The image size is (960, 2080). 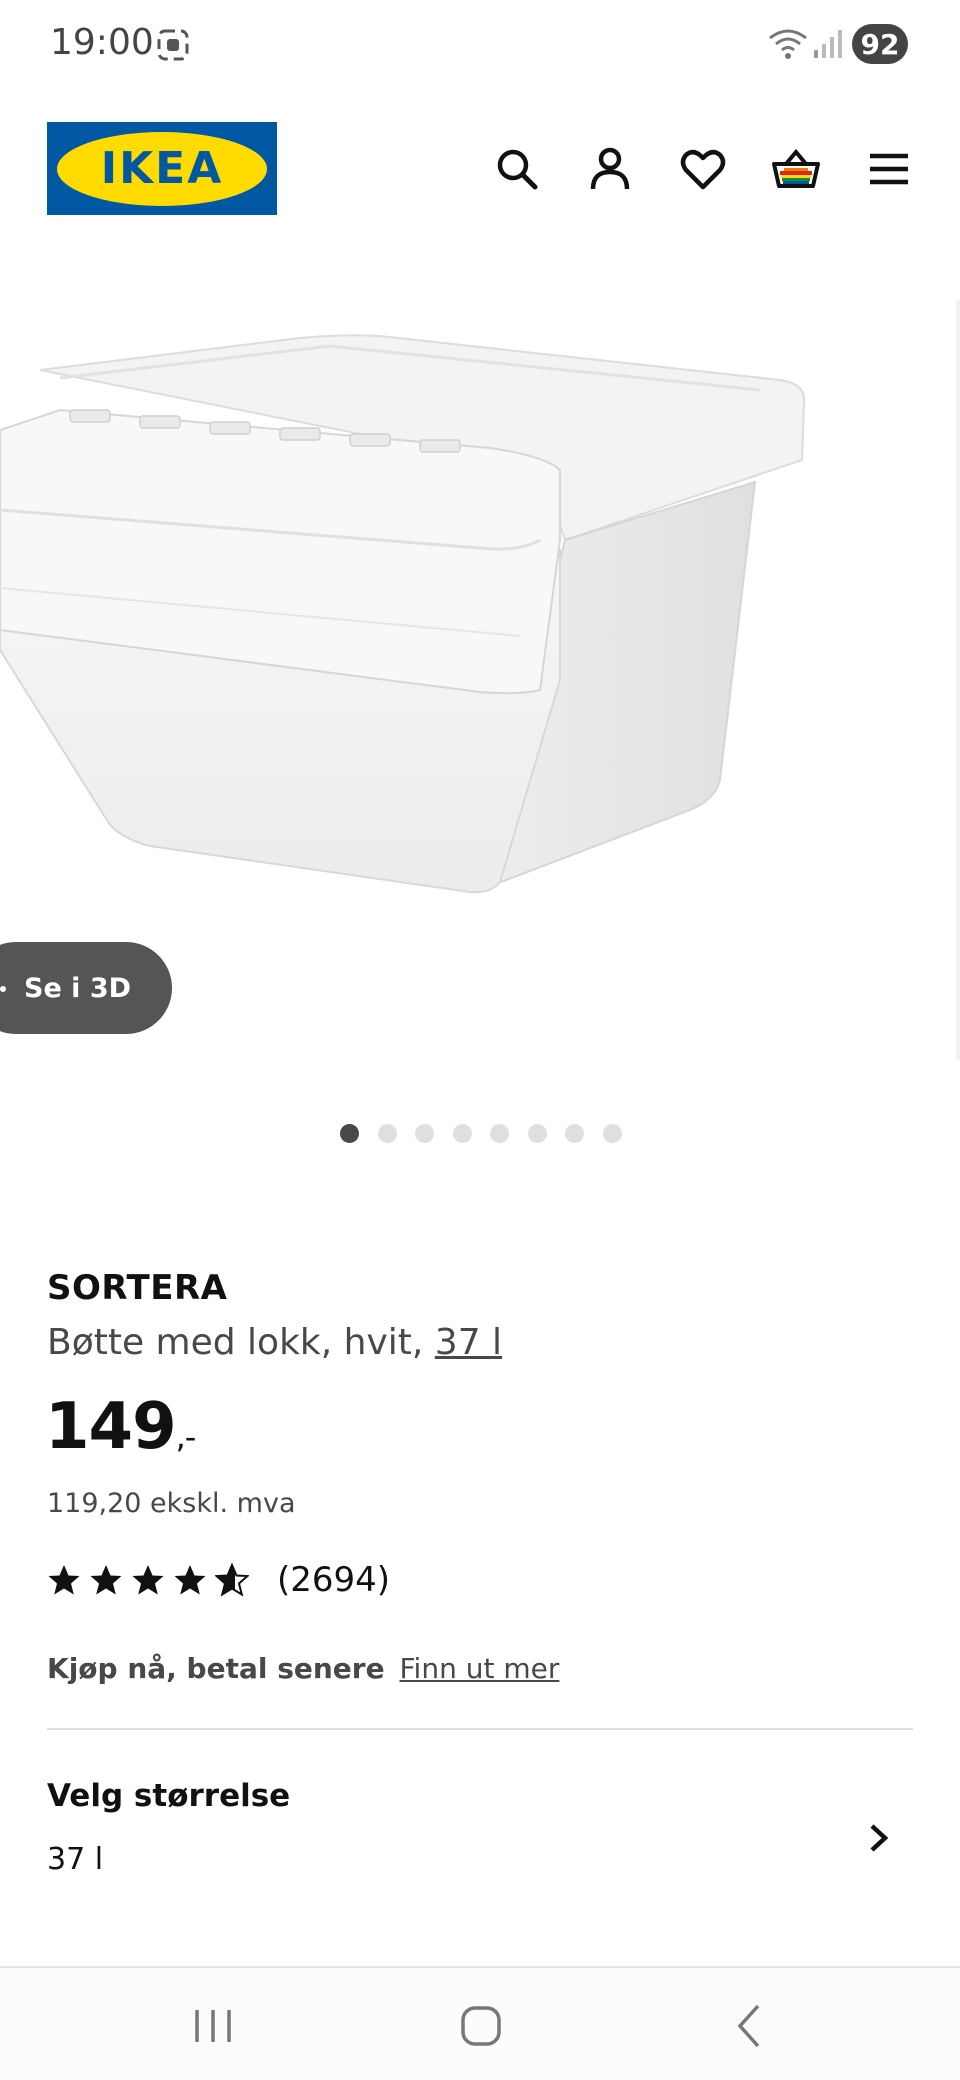 I want to click on chevron-right-icon, so click(x=879, y=1838).